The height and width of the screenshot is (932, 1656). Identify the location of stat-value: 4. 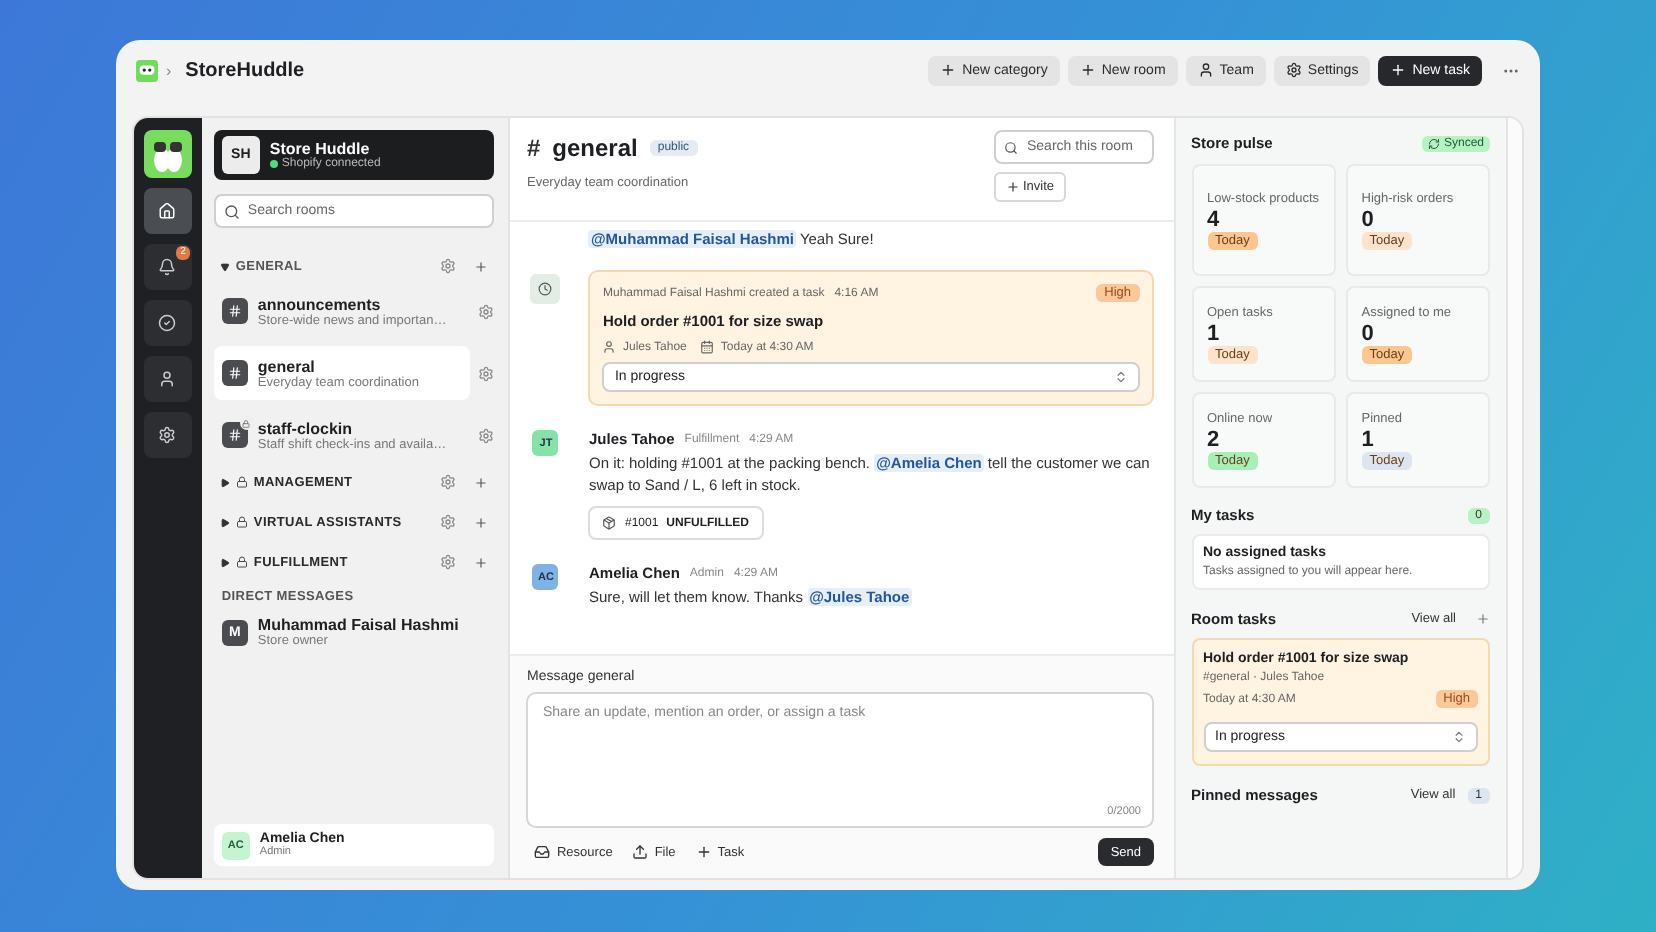
(1214, 220).